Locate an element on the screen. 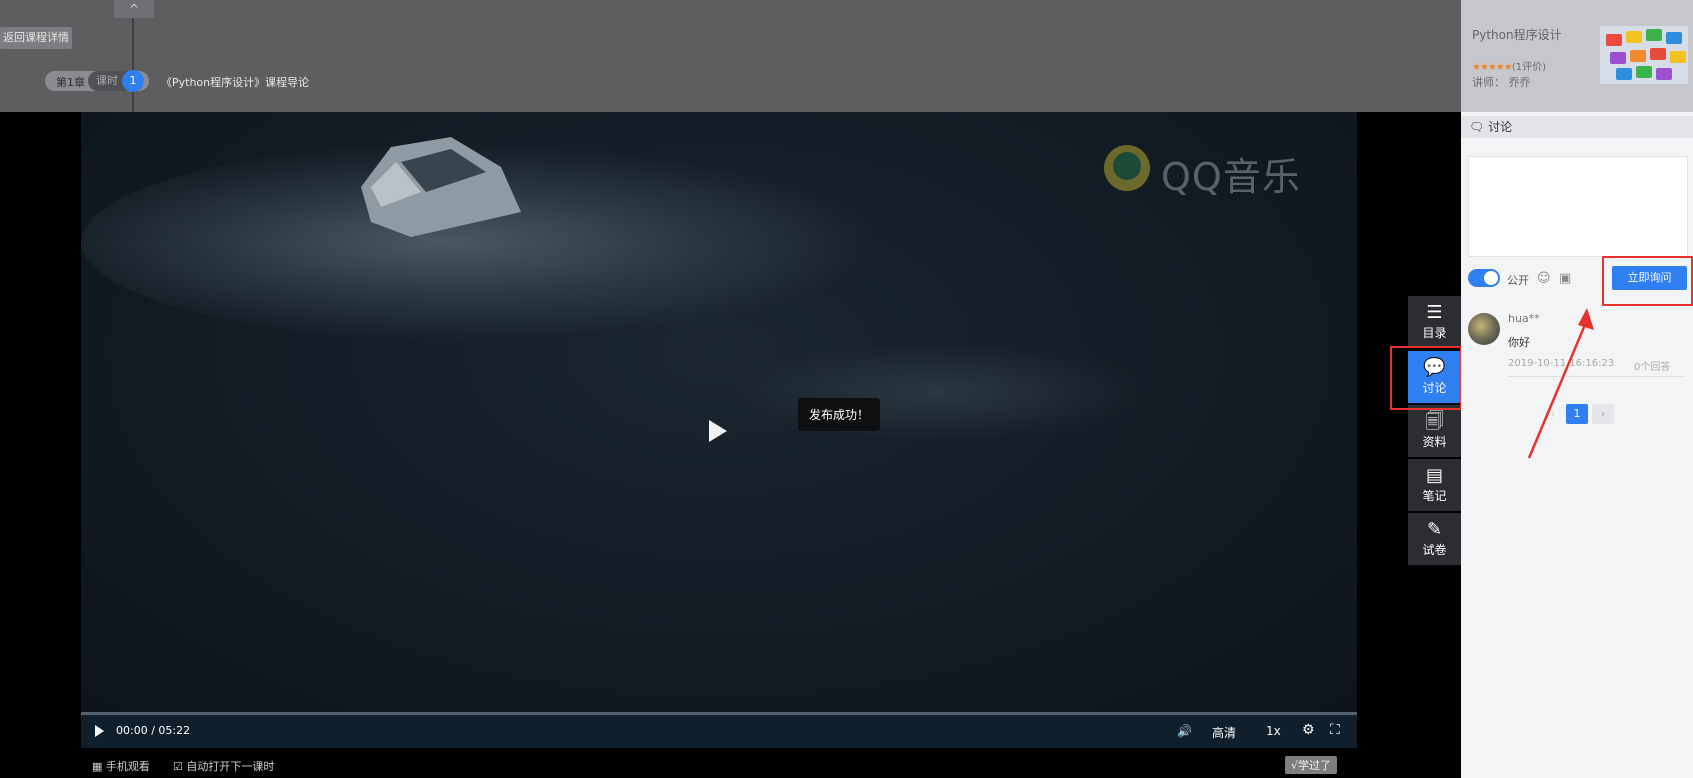 This screenshot has width=1693, height=778. review-count: (1评价) is located at coordinates (1528, 67).